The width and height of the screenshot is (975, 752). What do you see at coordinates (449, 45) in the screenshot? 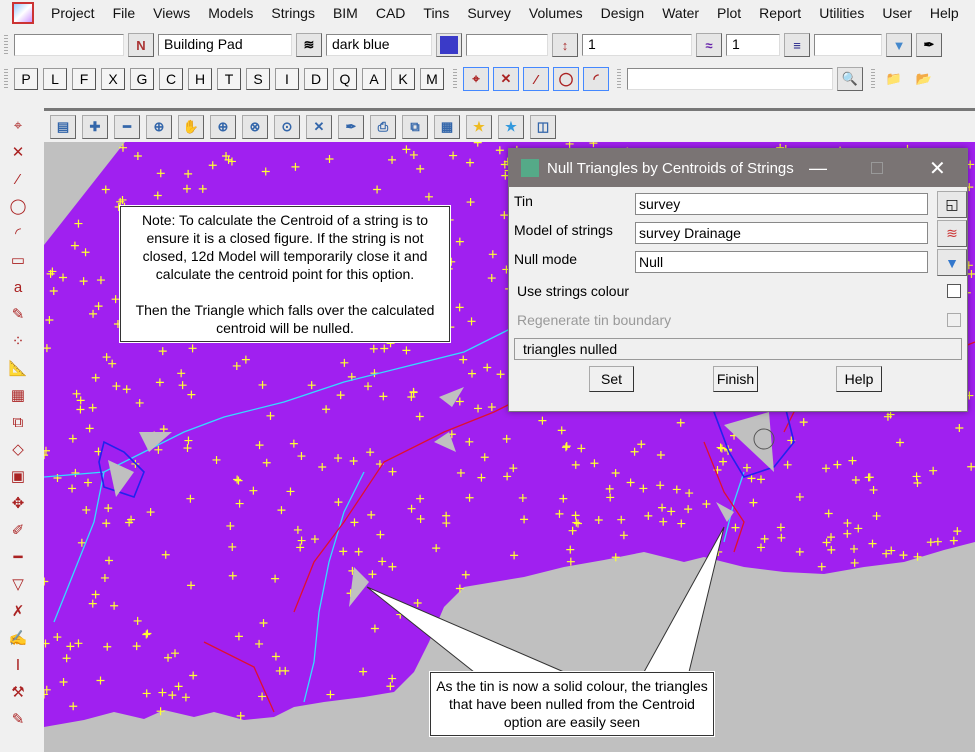
I see `colour-swatch-button` at bounding box center [449, 45].